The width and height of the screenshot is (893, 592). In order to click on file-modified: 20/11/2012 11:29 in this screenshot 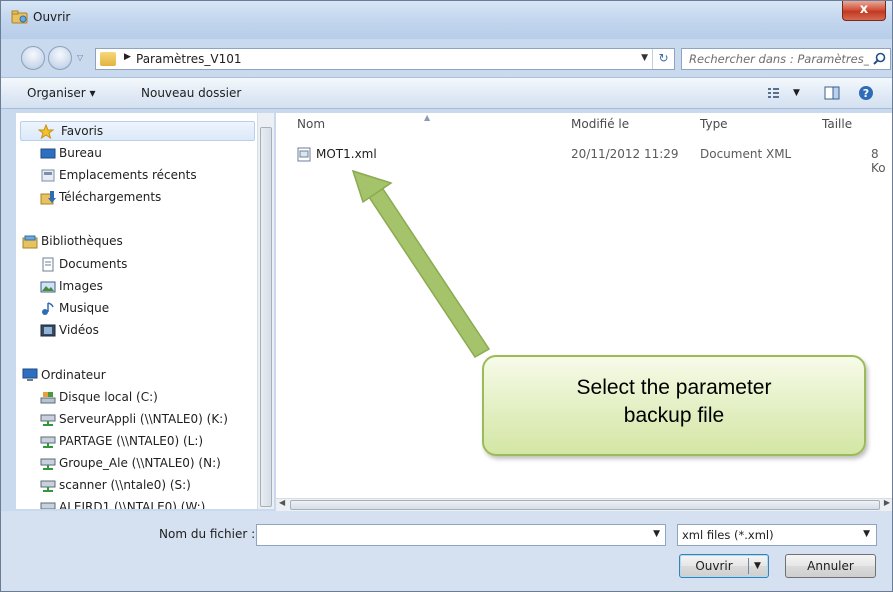, I will do `click(625, 154)`.